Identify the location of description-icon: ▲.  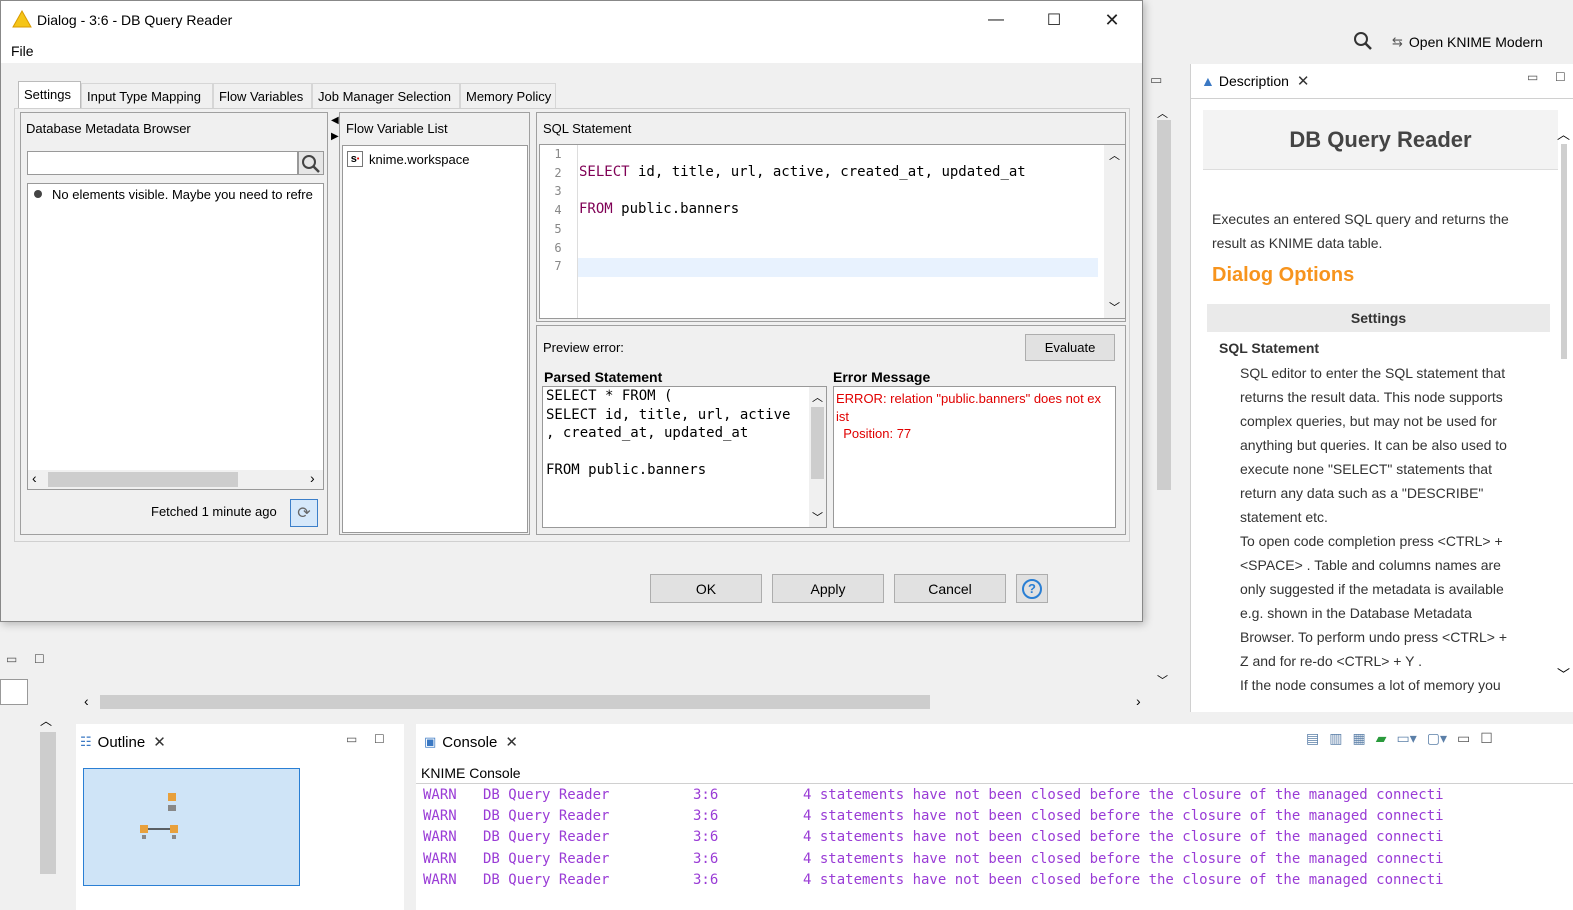
(1208, 81).